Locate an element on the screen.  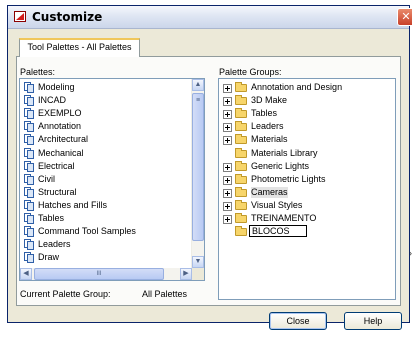
palette-item: Civil is located at coordinates (105, 179).